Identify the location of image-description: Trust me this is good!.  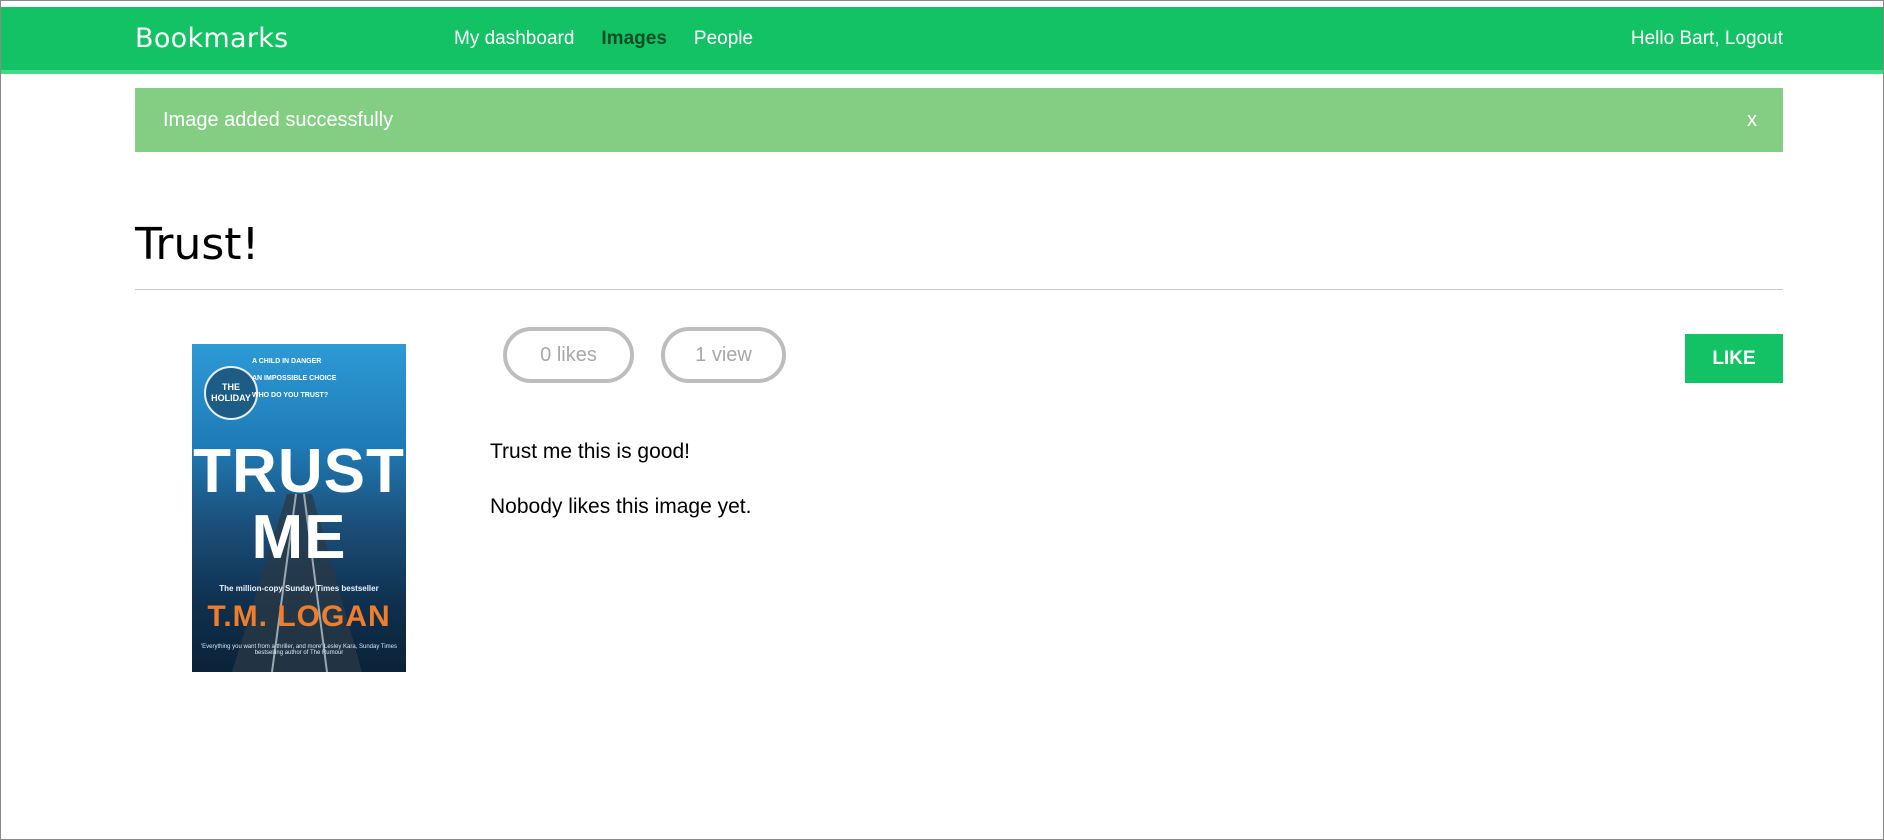
(590, 451).